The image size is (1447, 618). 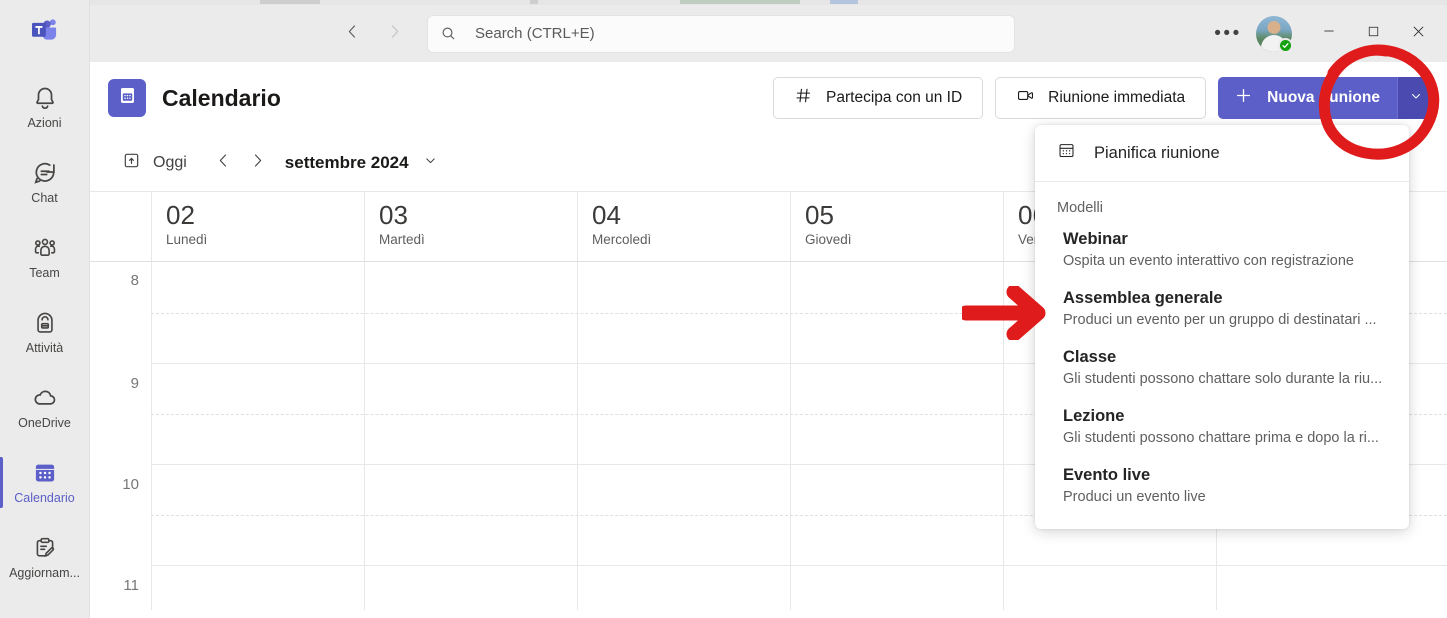 What do you see at coordinates (44, 257) in the screenshot?
I see `sidebar-item-team: Team` at bounding box center [44, 257].